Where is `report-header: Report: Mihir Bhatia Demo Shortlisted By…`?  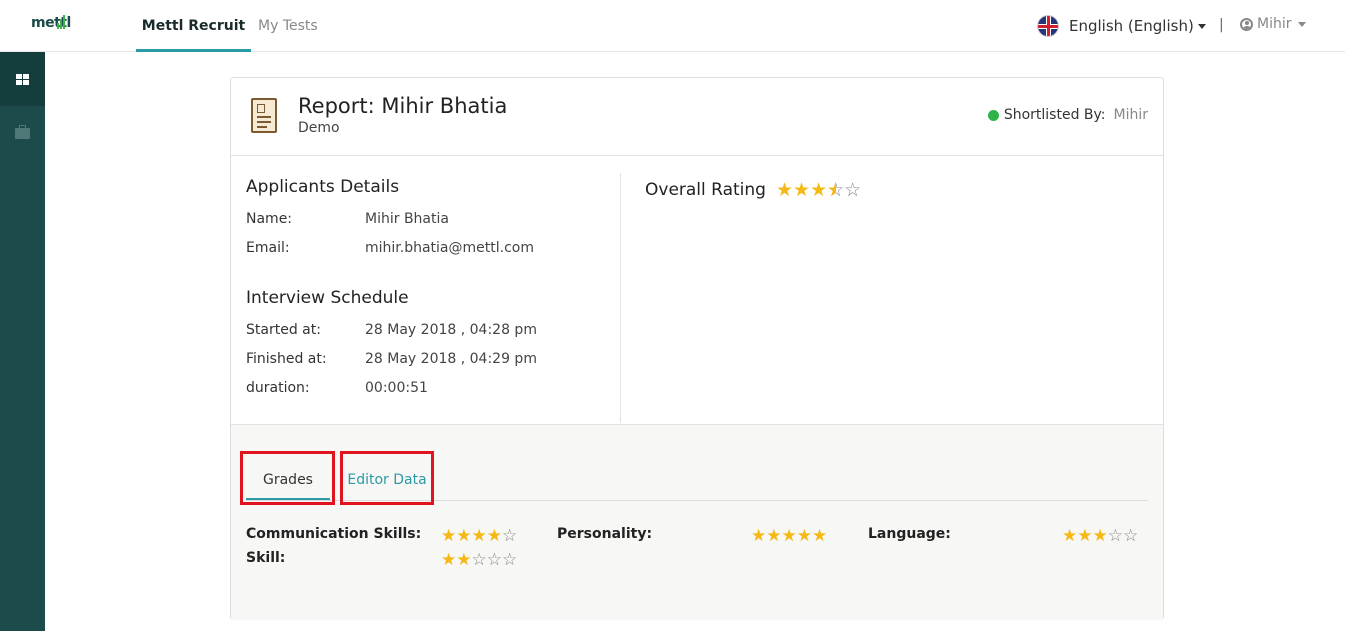
report-header: Report: Mihir Bhatia Demo Shortlisted By… is located at coordinates (697, 117).